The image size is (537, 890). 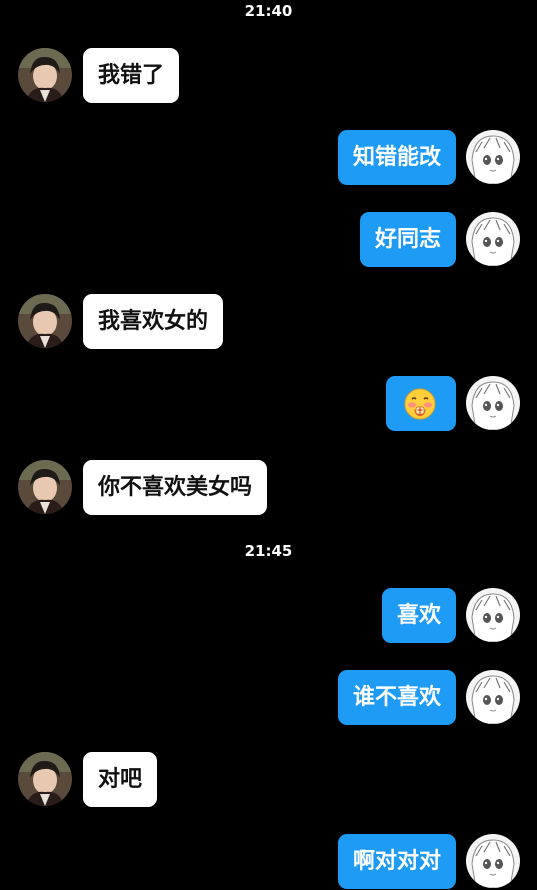 What do you see at coordinates (268, 158) in the screenshot?
I see `message-row: 知错能改` at bounding box center [268, 158].